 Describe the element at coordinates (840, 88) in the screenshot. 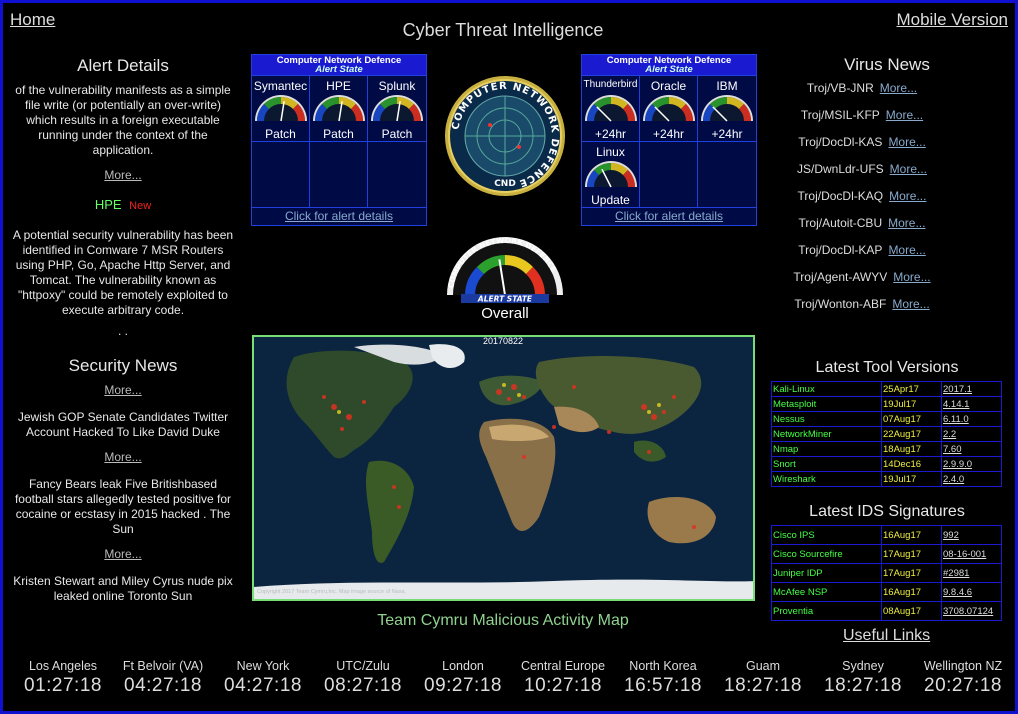

I see `virus-name: Troj/VB-JNR` at that location.